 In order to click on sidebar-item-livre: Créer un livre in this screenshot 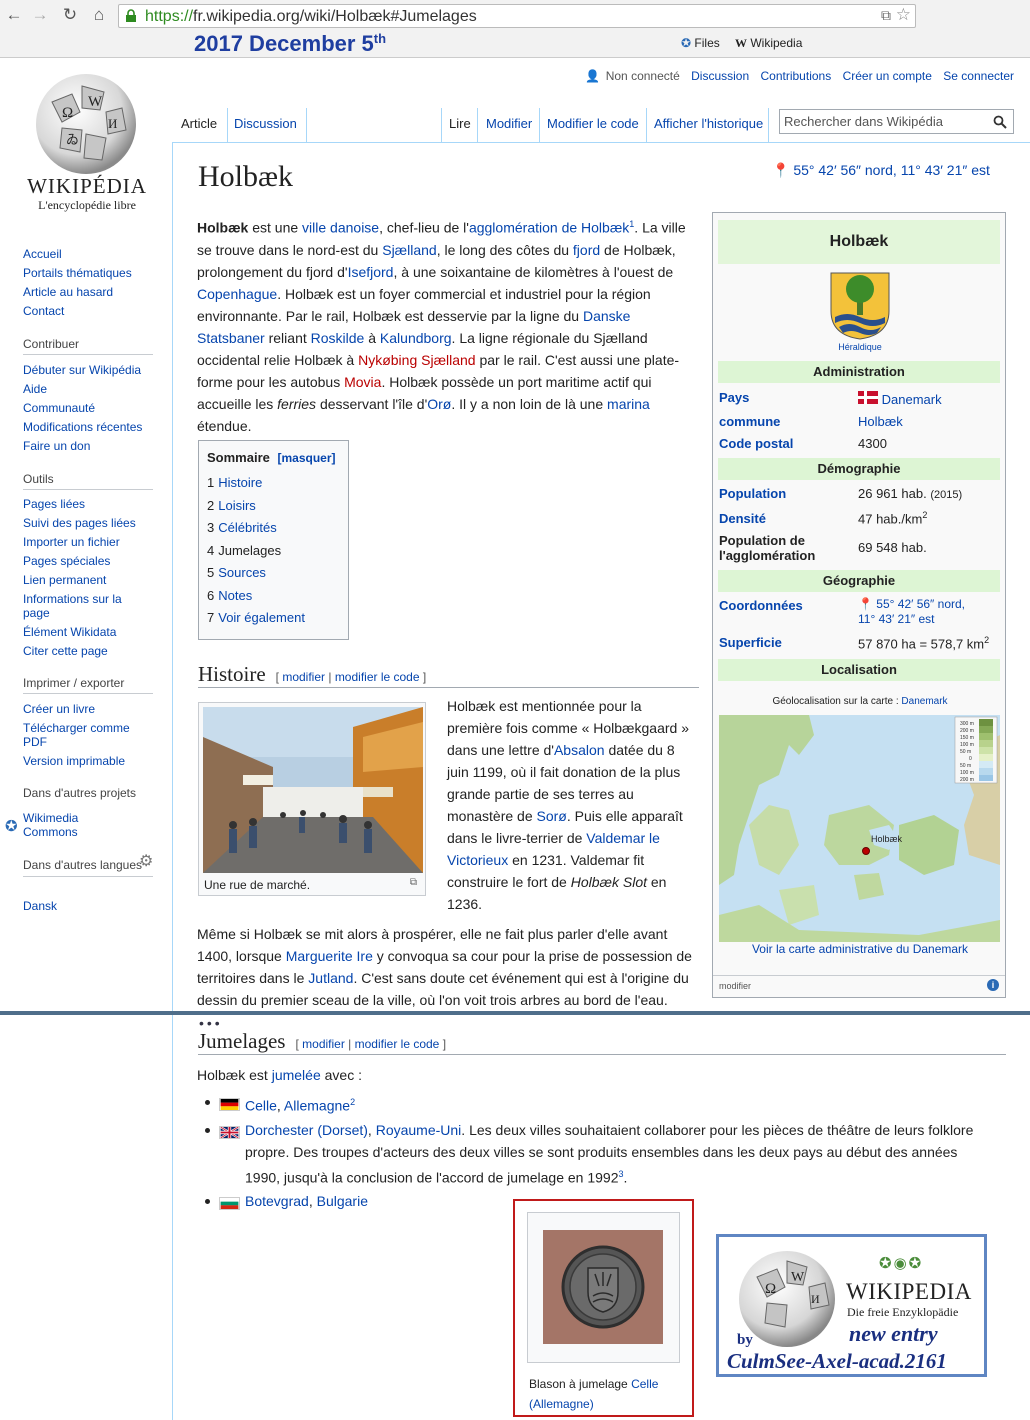, I will do `click(83, 709)`.